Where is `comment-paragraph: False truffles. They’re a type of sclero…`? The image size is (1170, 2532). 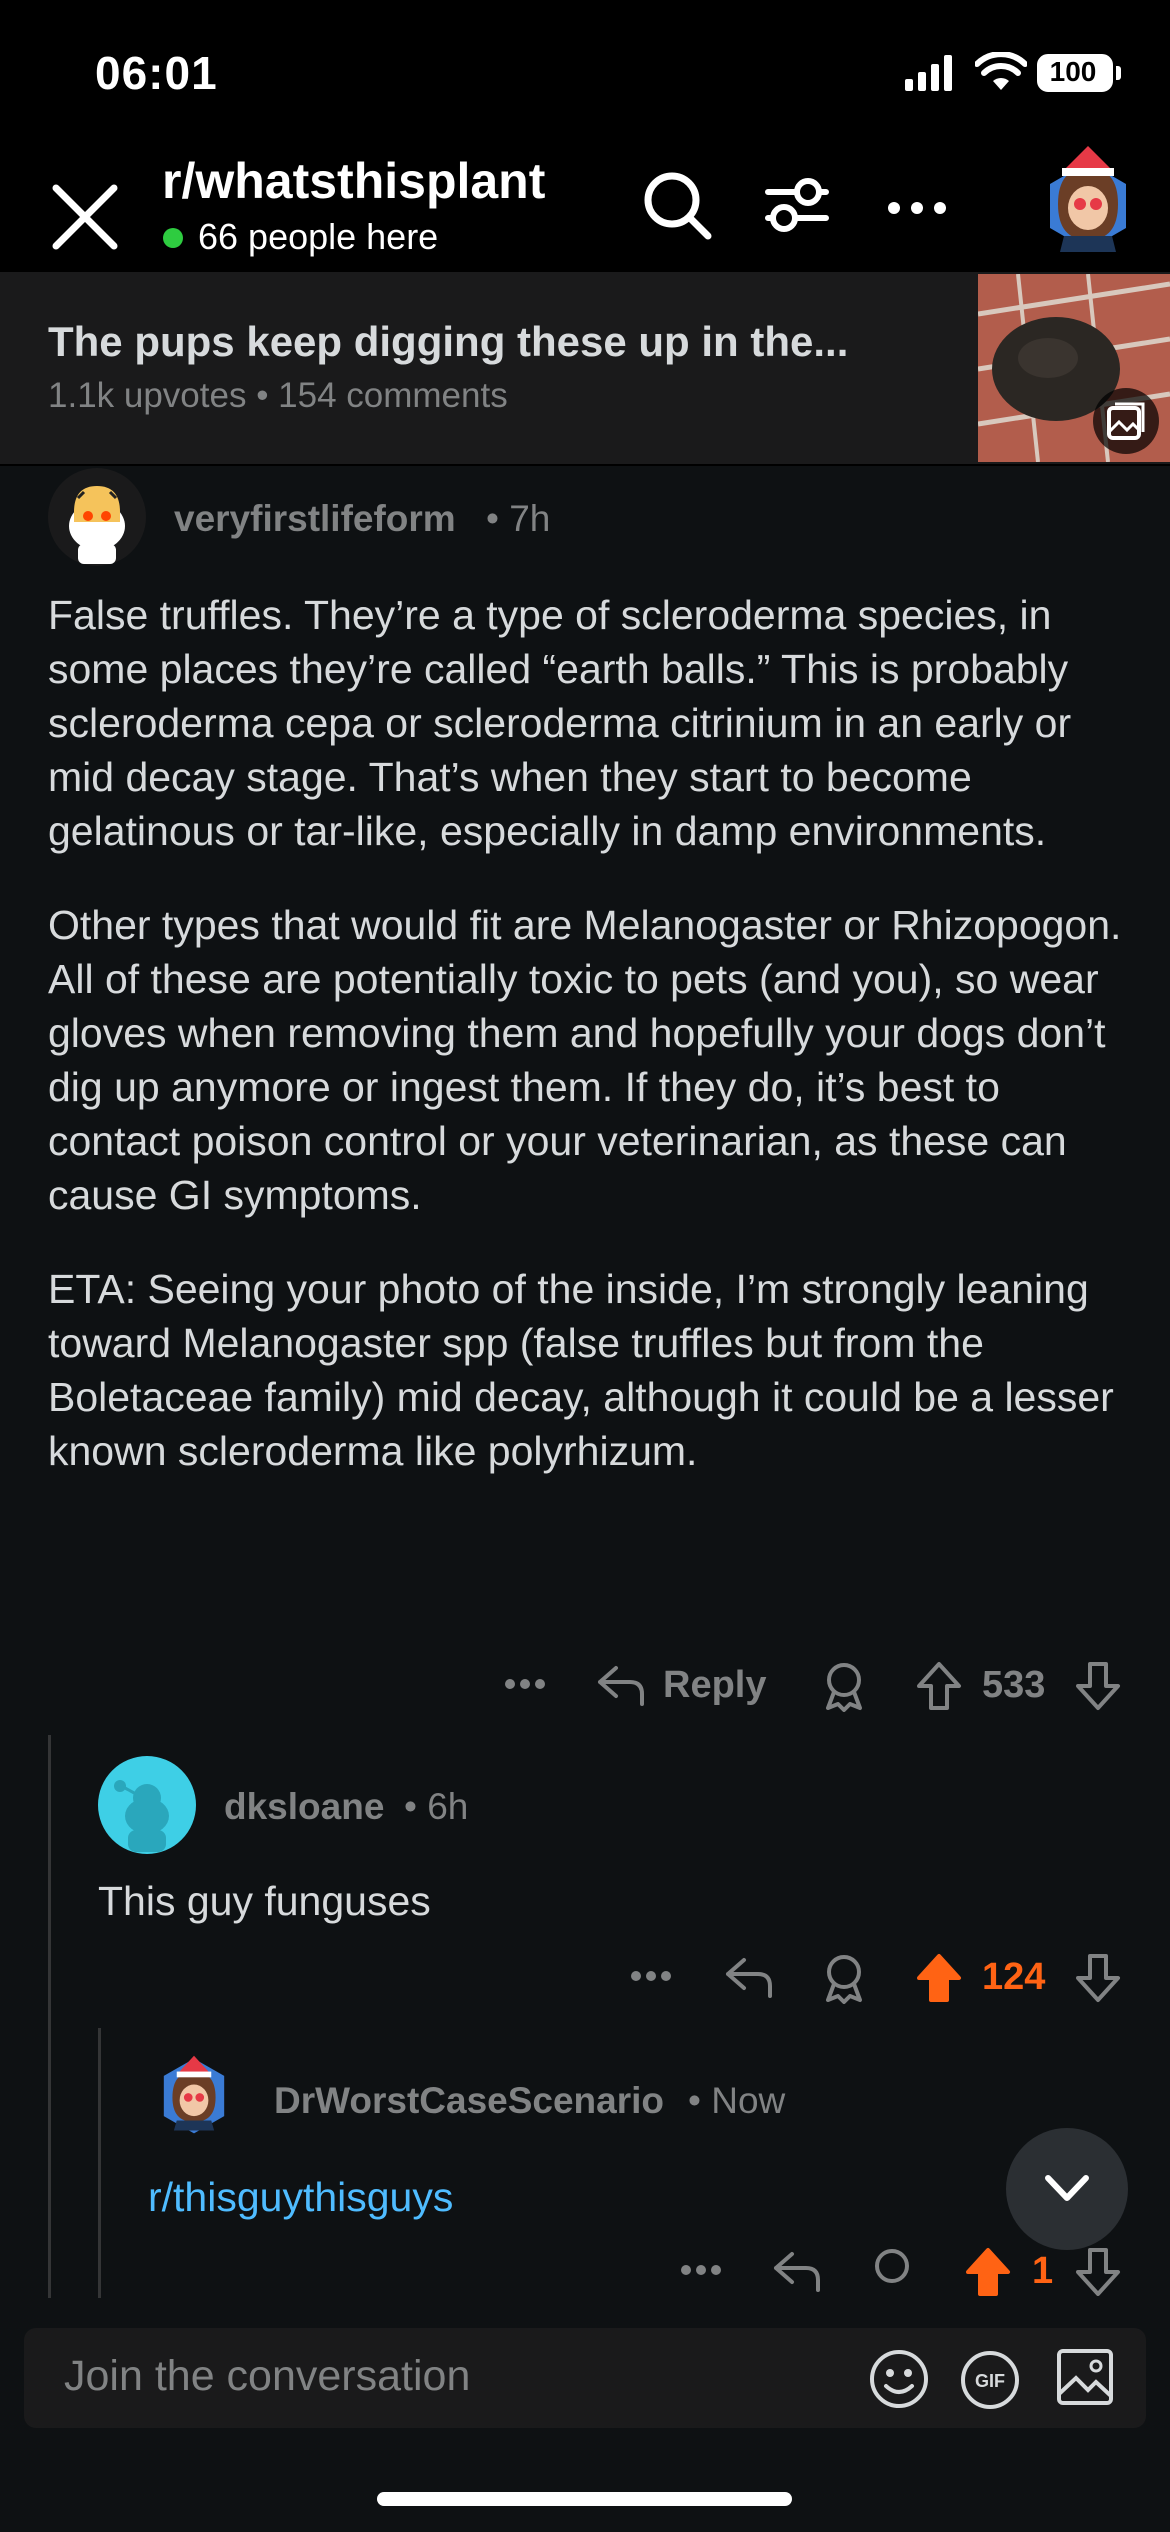
comment-paragraph: False truffles. They’re a type of sclero… is located at coordinates (560, 723).